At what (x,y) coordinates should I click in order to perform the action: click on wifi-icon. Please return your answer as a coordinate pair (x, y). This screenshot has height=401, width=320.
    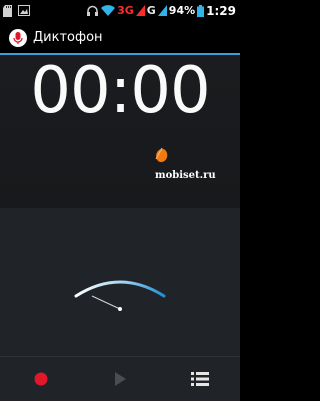
    Looking at the image, I should click on (108, 10).